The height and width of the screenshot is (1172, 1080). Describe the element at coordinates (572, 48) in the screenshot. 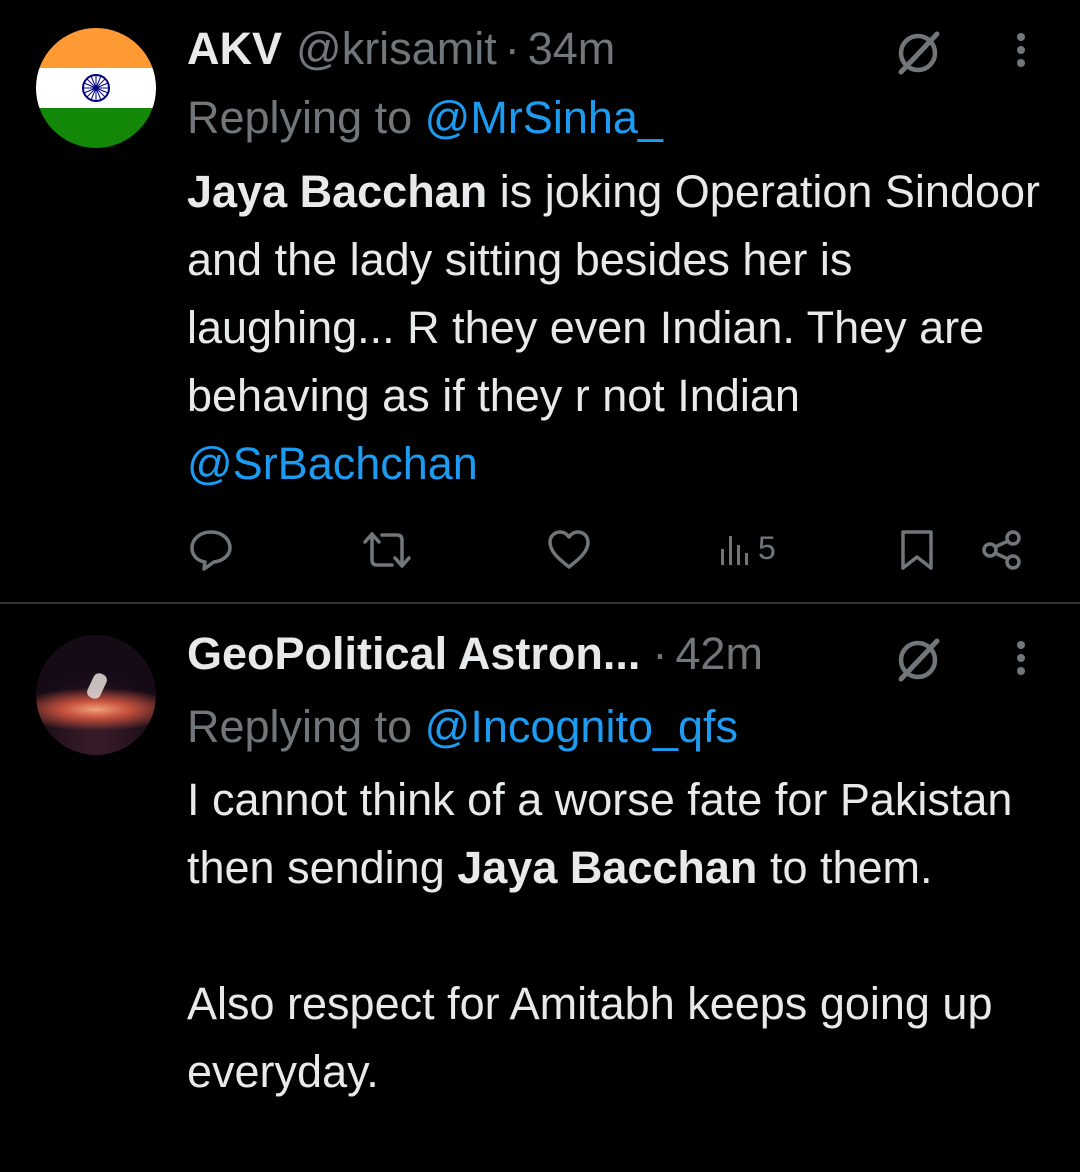

I see `timestamp: 34m` at that location.